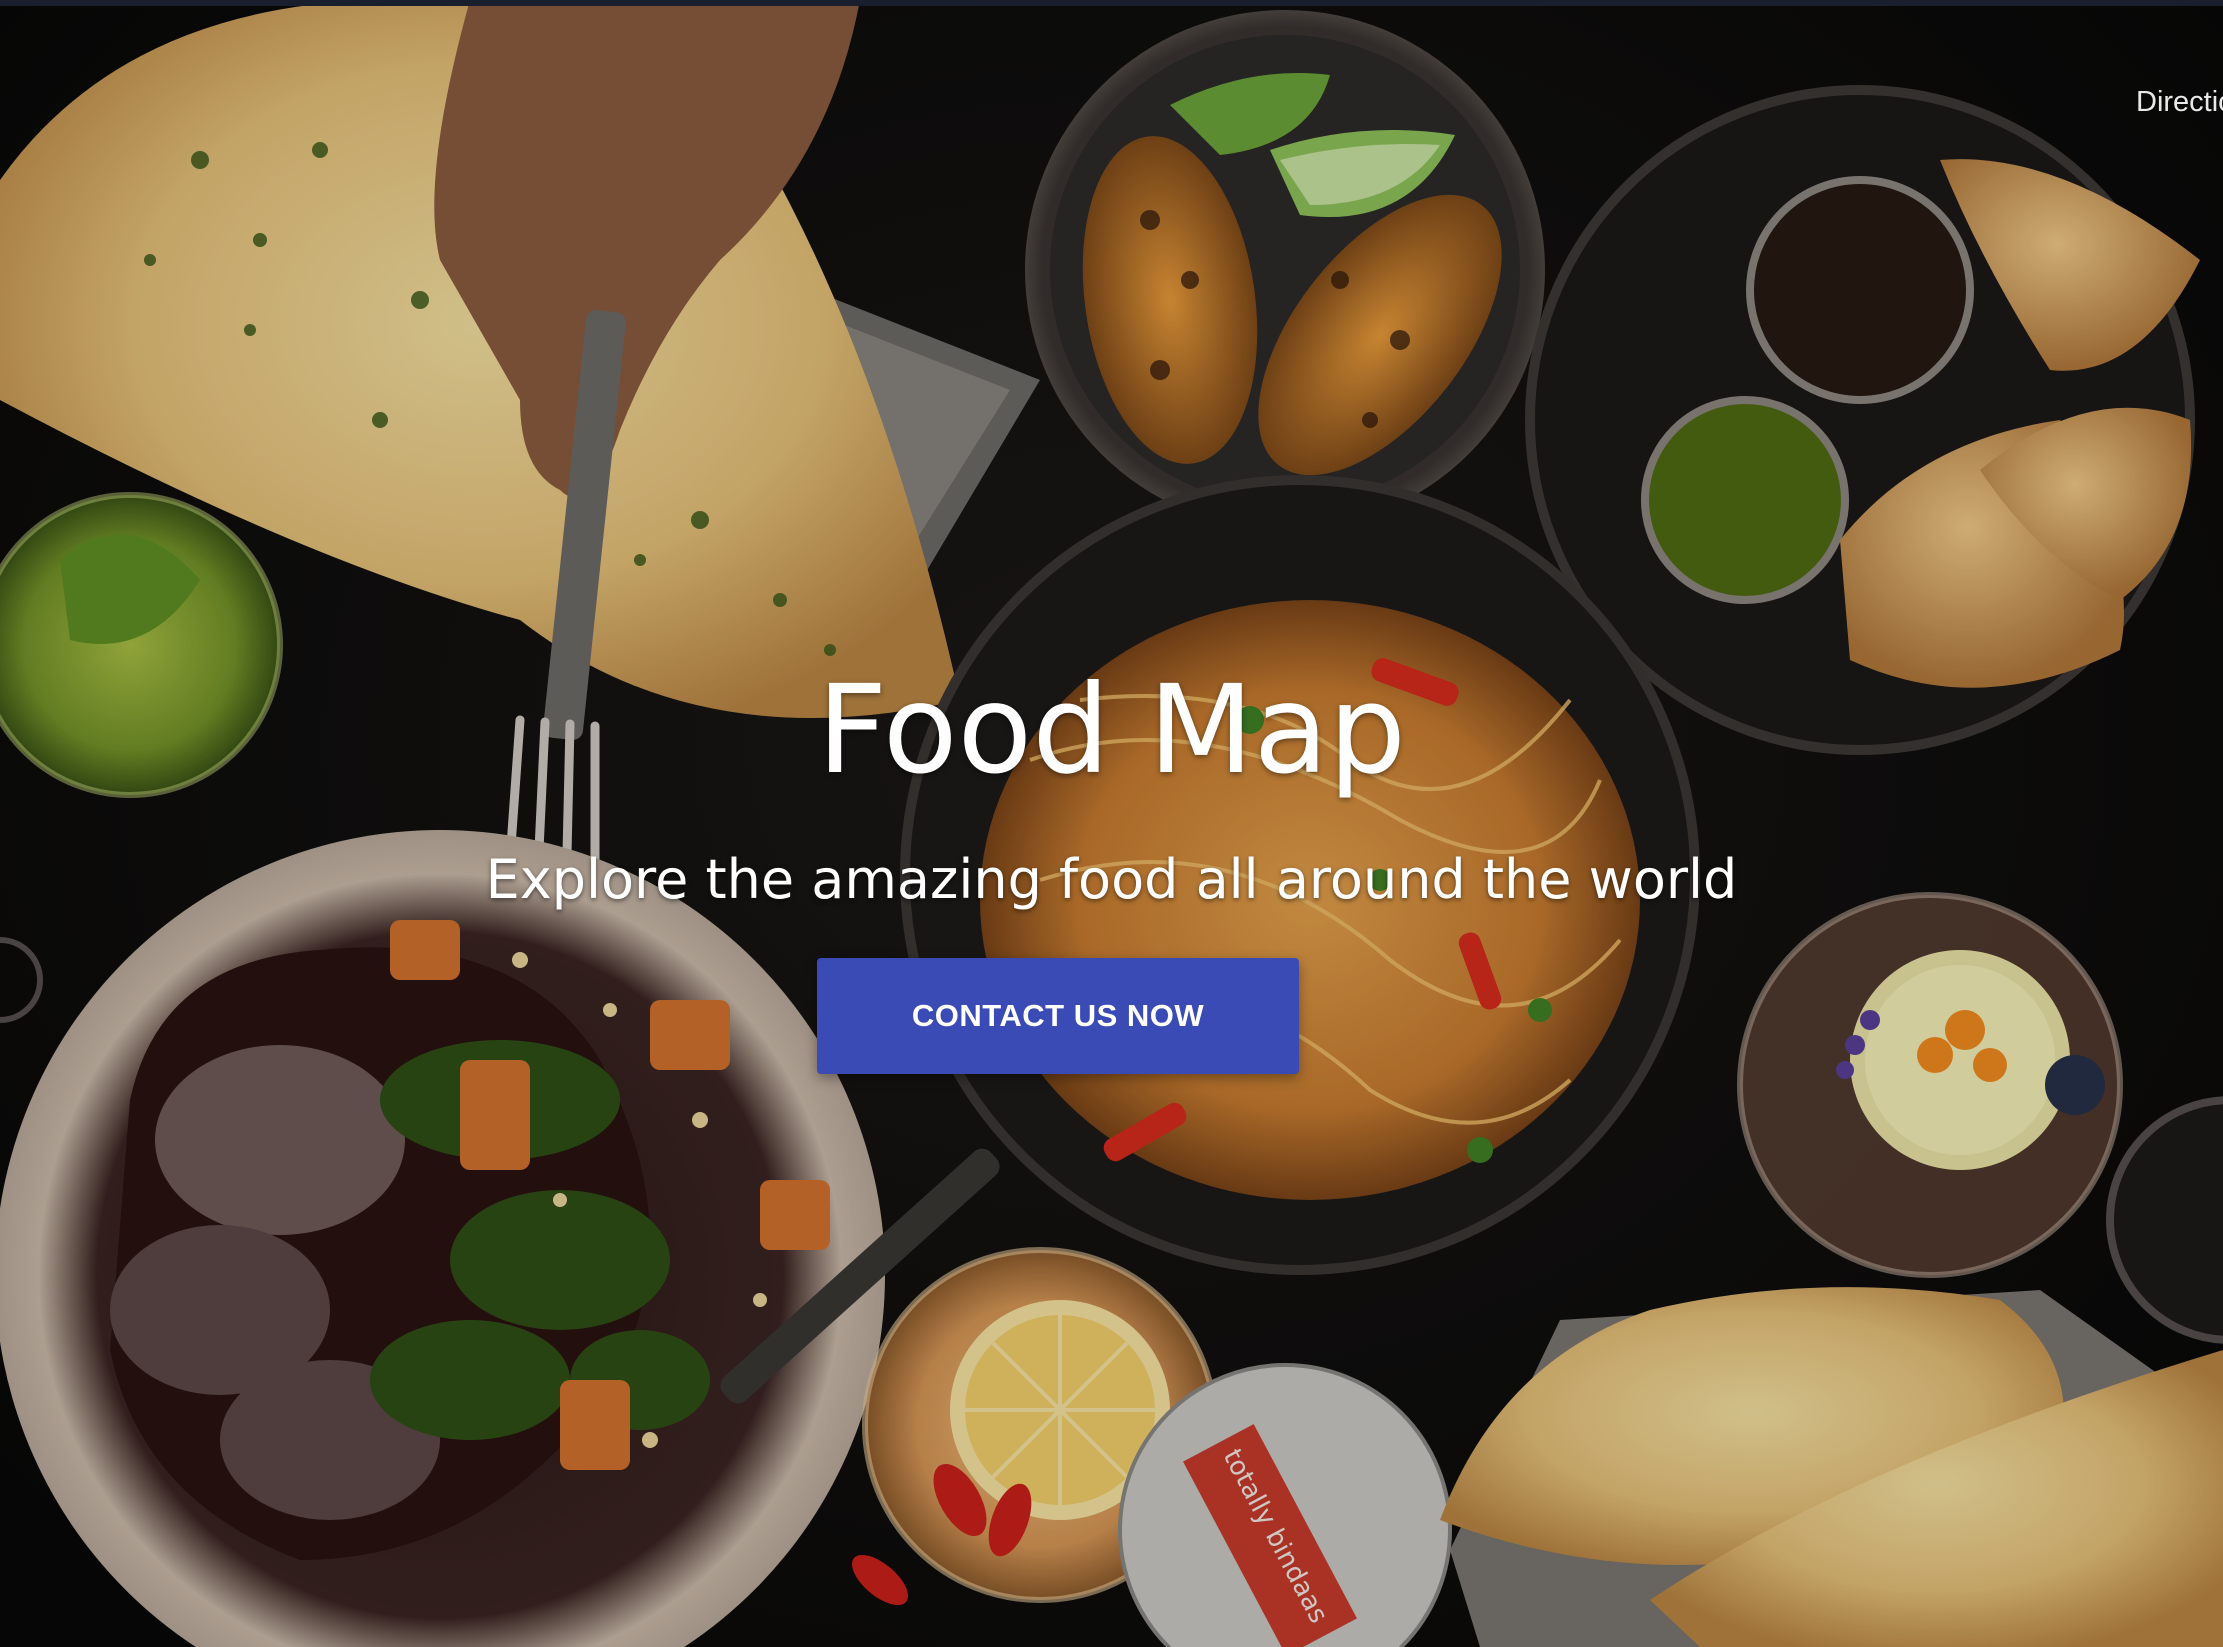 The image size is (2223, 1647). Describe the element at coordinates (2179, 102) in the screenshot. I see `nav-directions-link: Directions` at that location.